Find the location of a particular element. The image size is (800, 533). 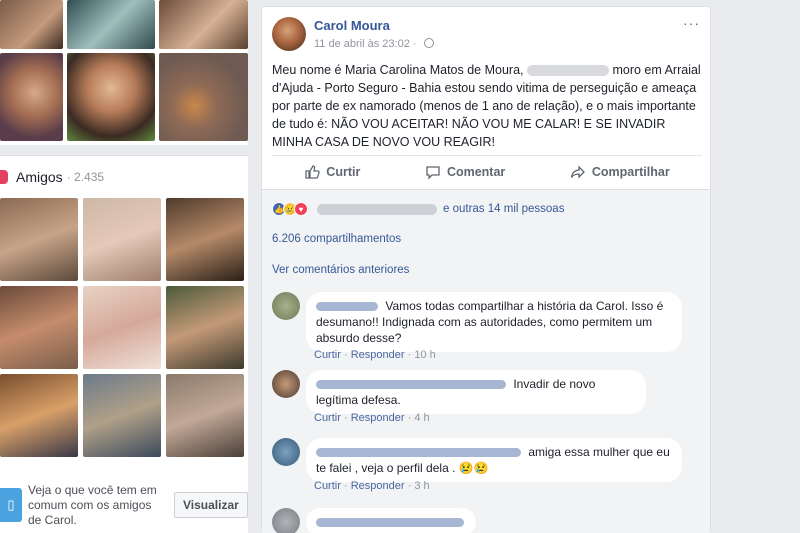

comment-label: Comentar is located at coordinates (476, 171).